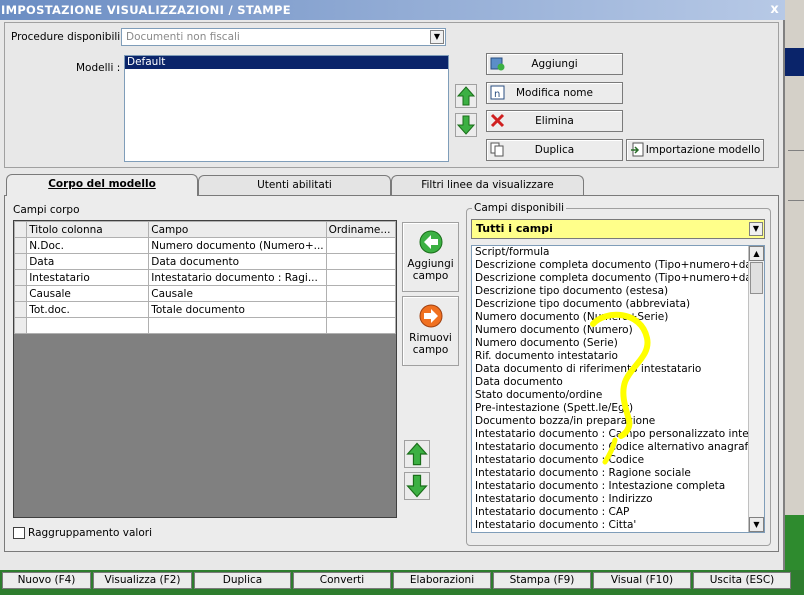 The height and width of the screenshot is (595, 804). I want to click on arrow-right-icon, so click(430, 316).